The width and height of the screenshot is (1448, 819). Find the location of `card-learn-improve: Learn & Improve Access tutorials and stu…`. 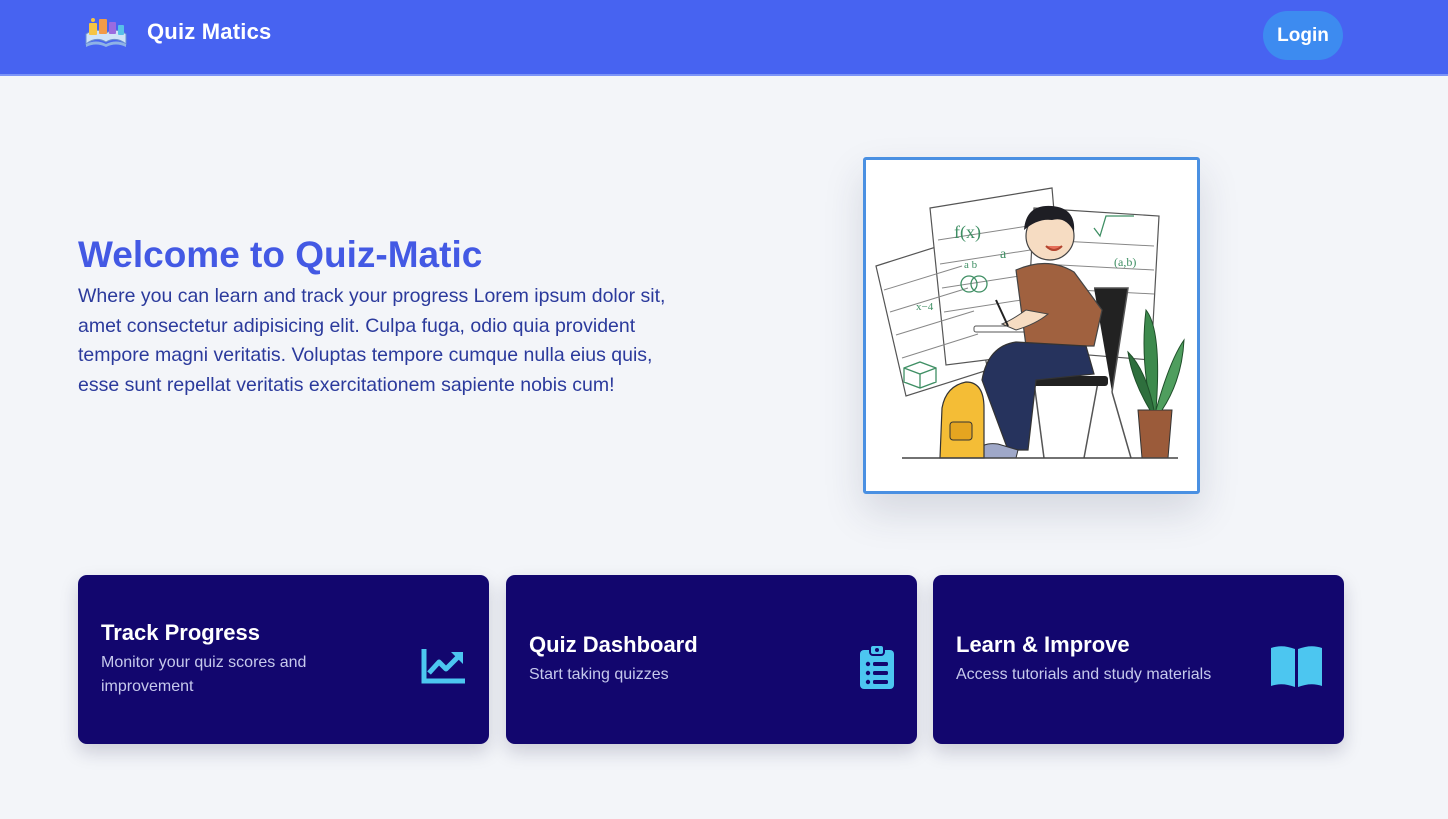

card-learn-improve: Learn & Improve Access tutorials and stu… is located at coordinates (1138, 659).